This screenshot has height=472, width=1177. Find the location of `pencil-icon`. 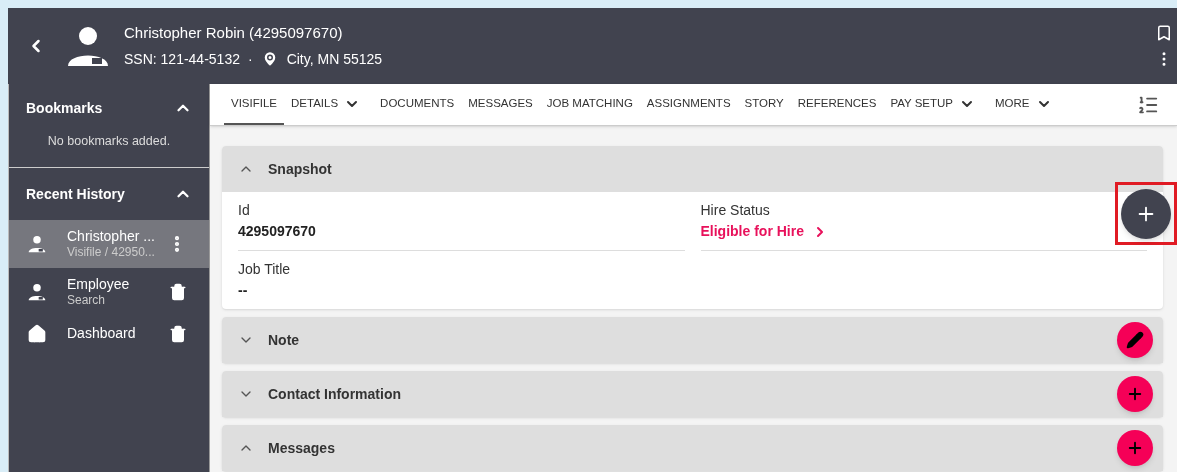

pencil-icon is located at coordinates (1135, 340).